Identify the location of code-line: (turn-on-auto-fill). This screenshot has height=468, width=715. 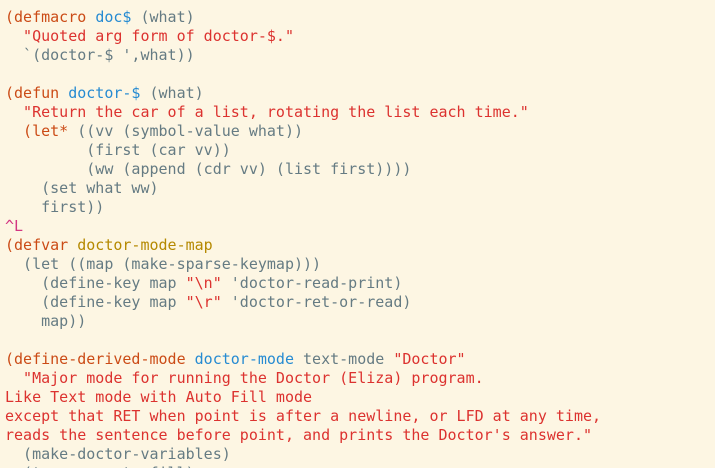
(100, 466).